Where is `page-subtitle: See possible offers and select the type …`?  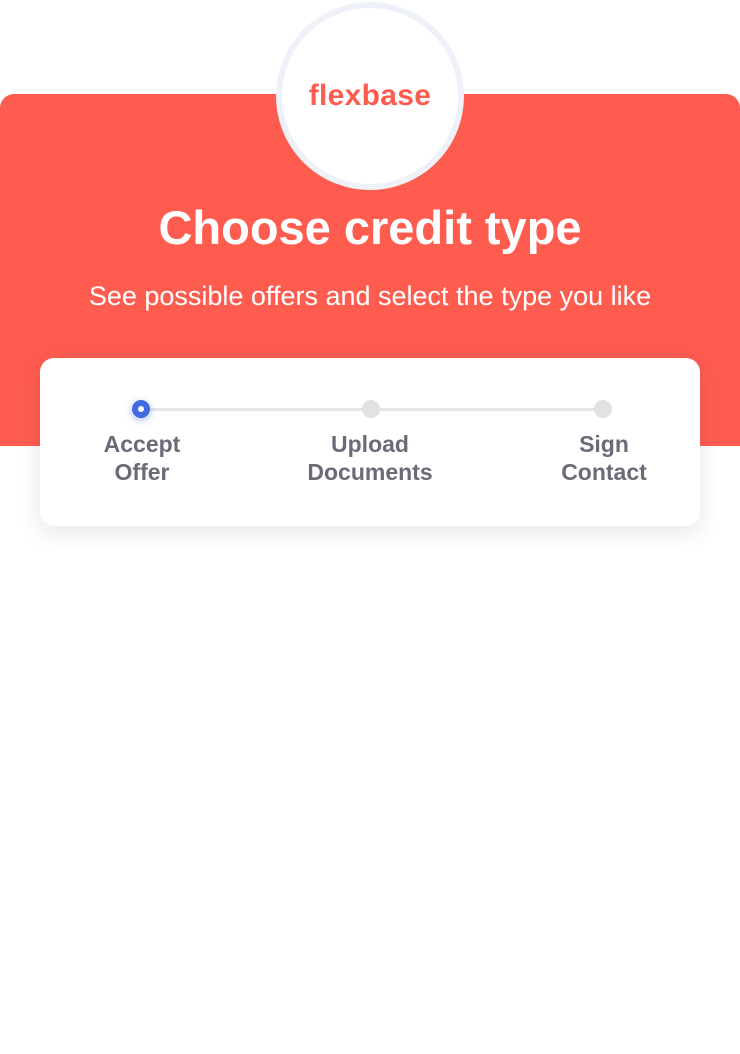
page-subtitle: See possible offers and select the type … is located at coordinates (370, 296).